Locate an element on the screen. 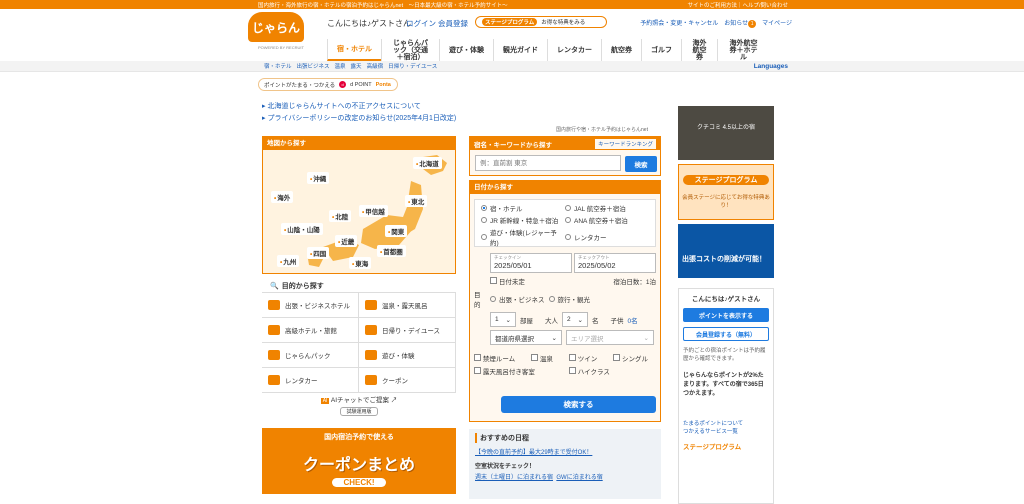 This screenshot has width=1024, height=504. type-jr: JR 新幹線・特急＋宿泊 is located at coordinates (523, 220).